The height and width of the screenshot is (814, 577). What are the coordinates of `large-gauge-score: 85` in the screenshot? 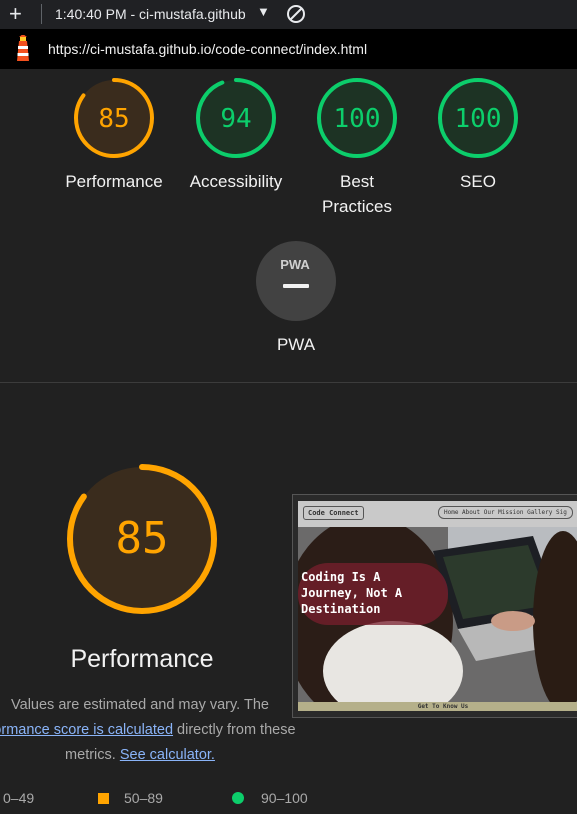 It's located at (142, 538).